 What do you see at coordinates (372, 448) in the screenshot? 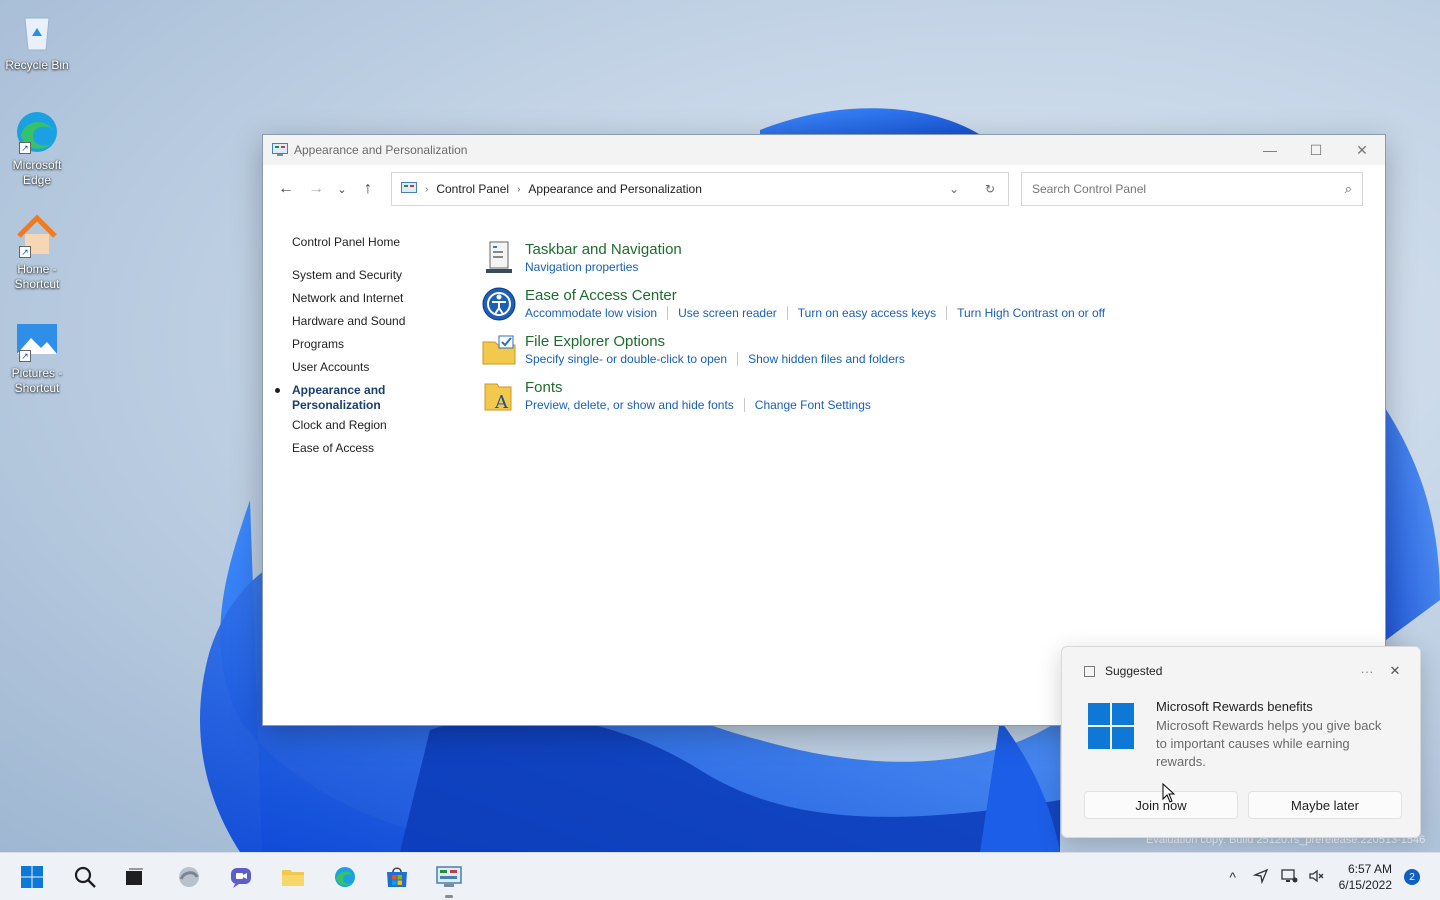
I see `sidebar-item-ease-of-access: Ease of Access` at bounding box center [372, 448].